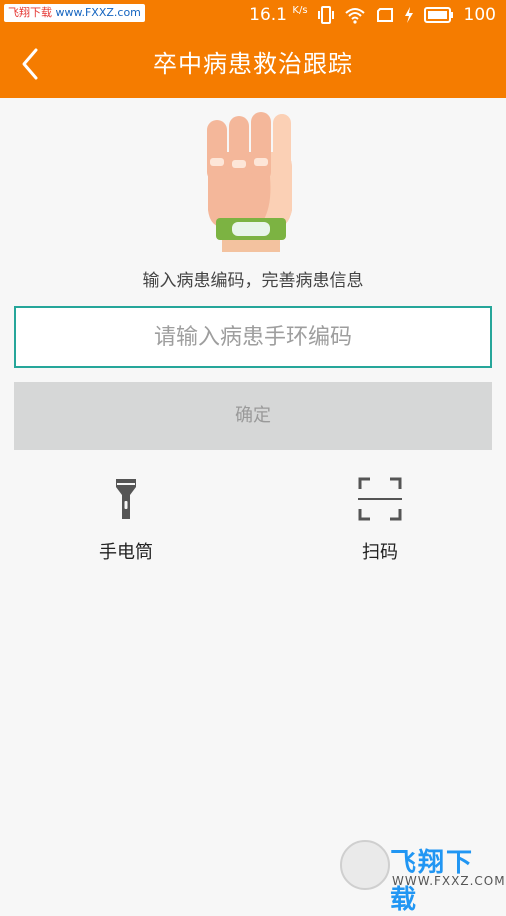 This screenshot has height=916, width=506. What do you see at coordinates (438, 15) in the screenshot?
I see `battery-icon` at bounding box center [438, 15].